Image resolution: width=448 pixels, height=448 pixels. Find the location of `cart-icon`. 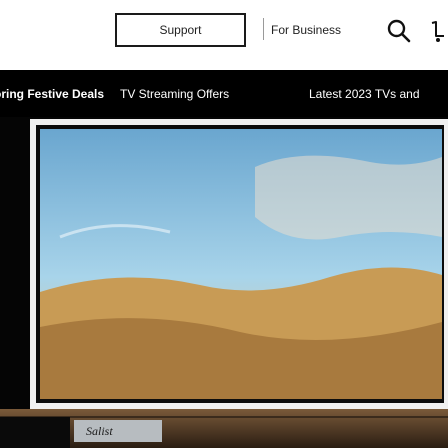

cart-icon is located at coordinates (437, 29).